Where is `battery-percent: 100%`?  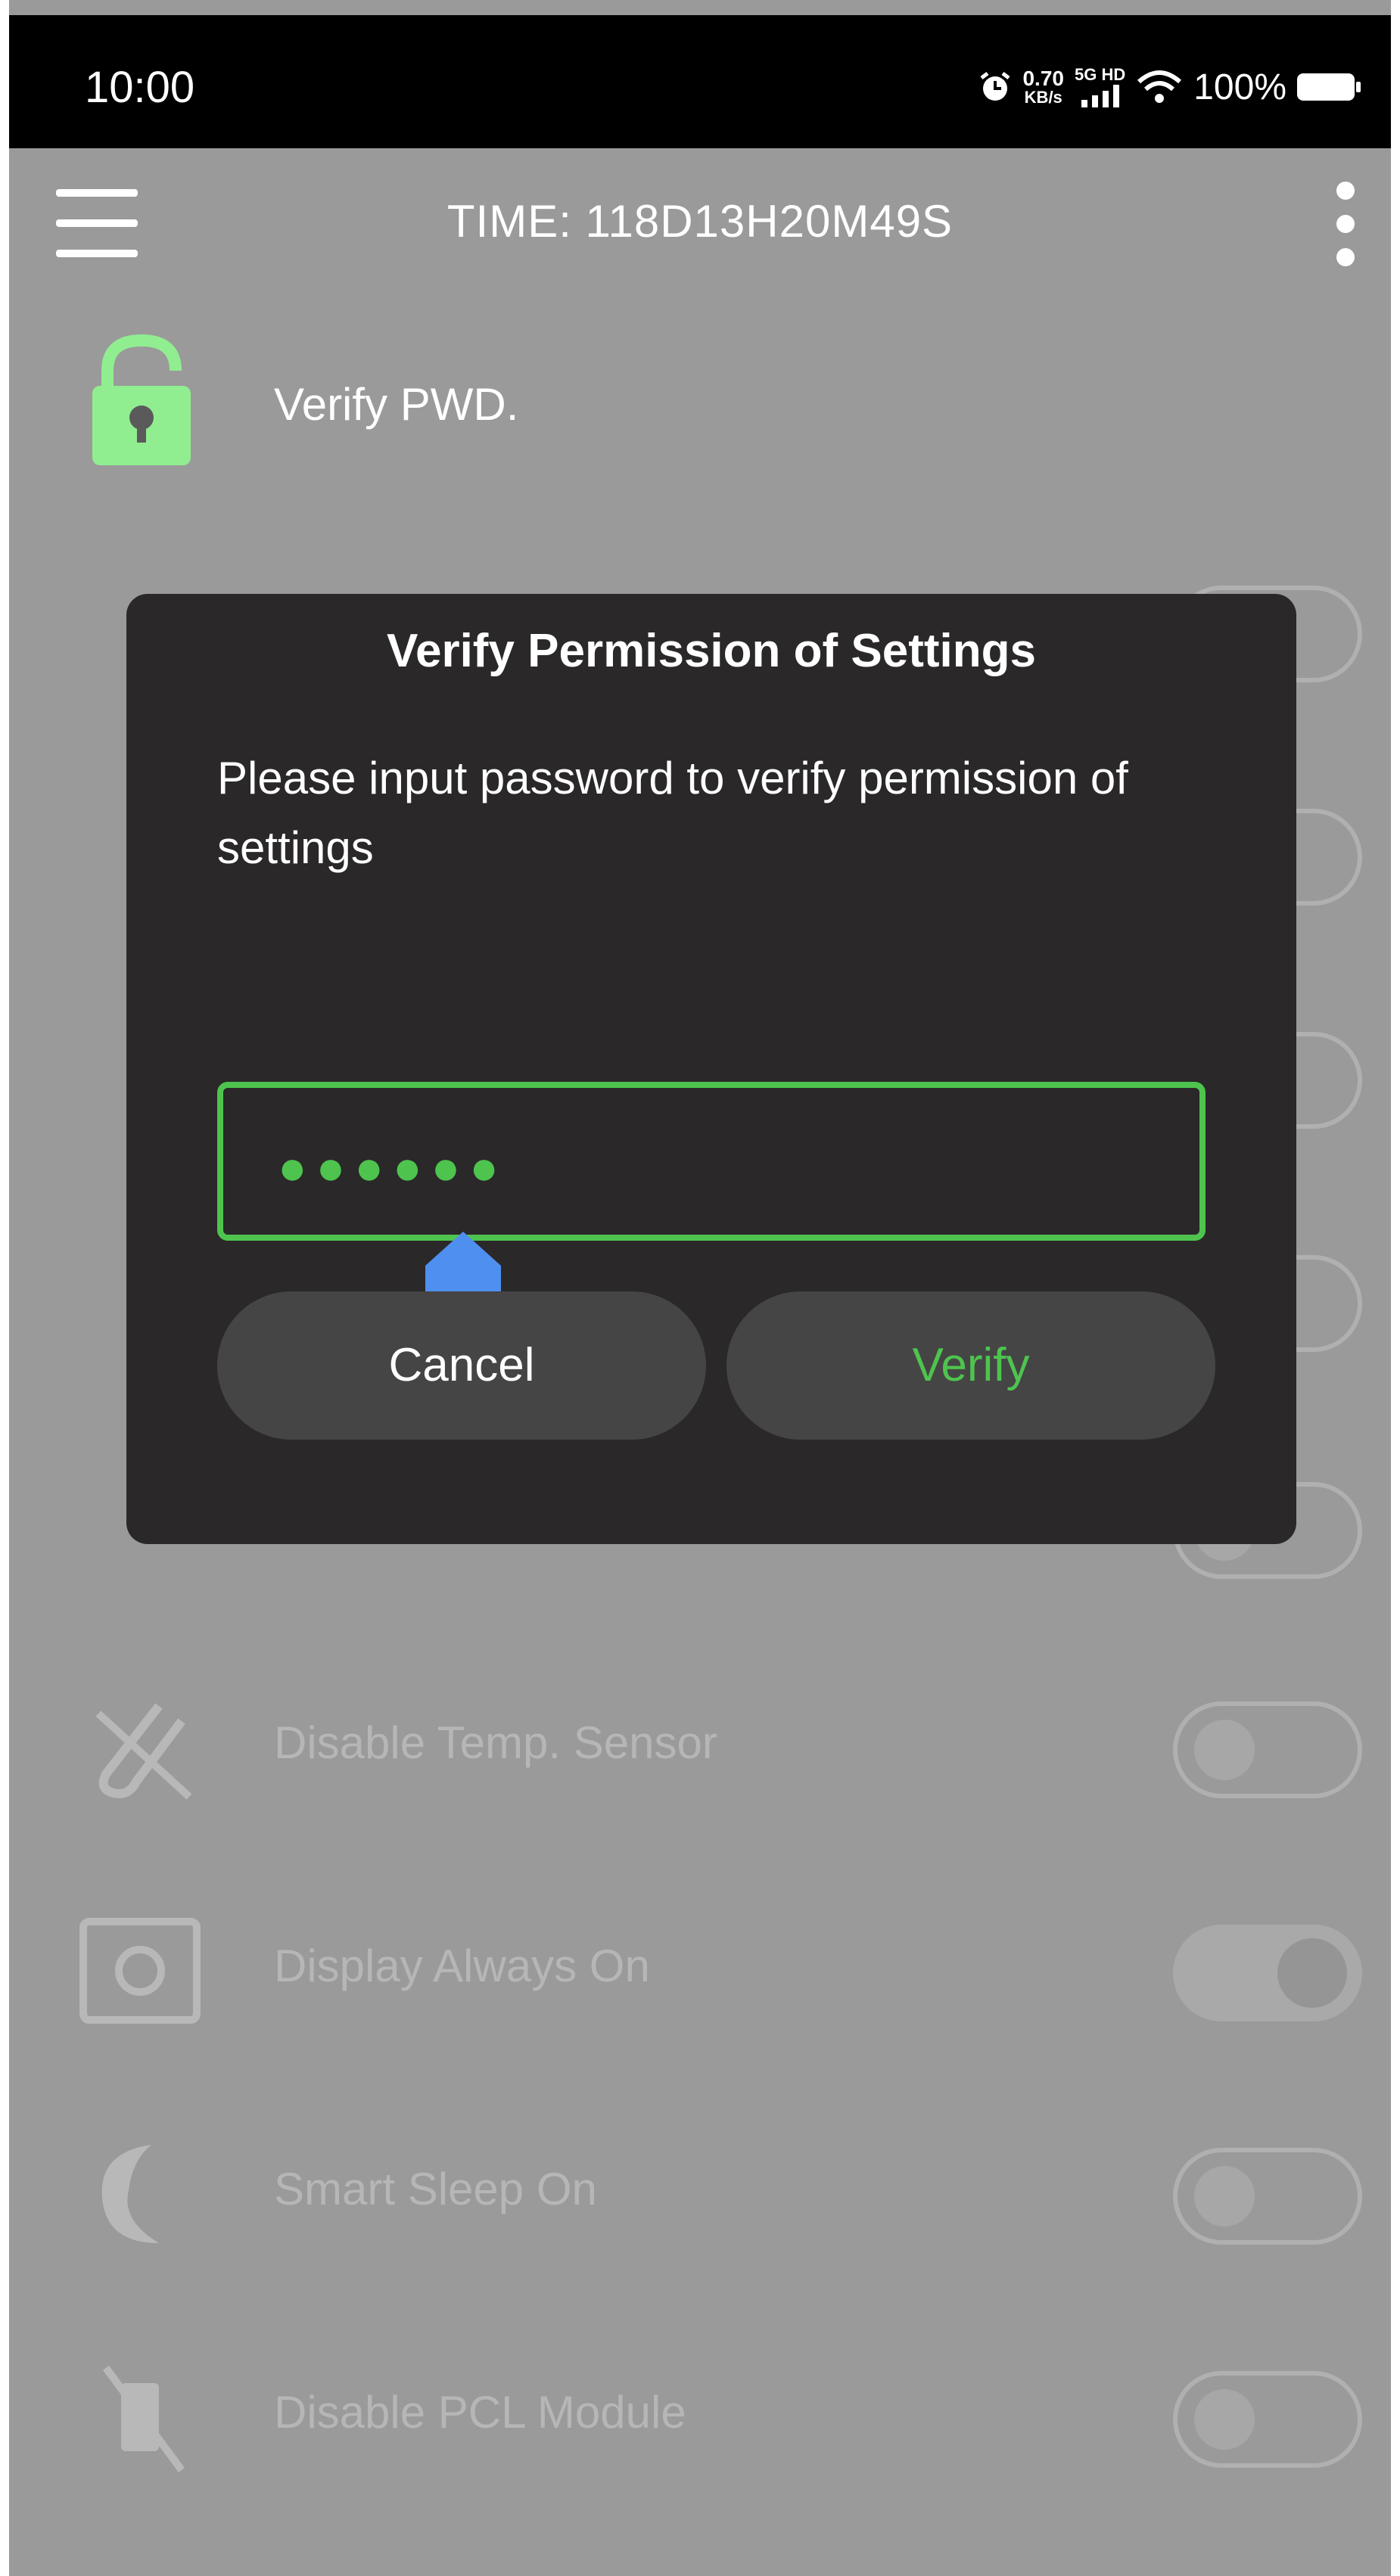 battery-percent: 100% is located at coordinates (1239, 87).